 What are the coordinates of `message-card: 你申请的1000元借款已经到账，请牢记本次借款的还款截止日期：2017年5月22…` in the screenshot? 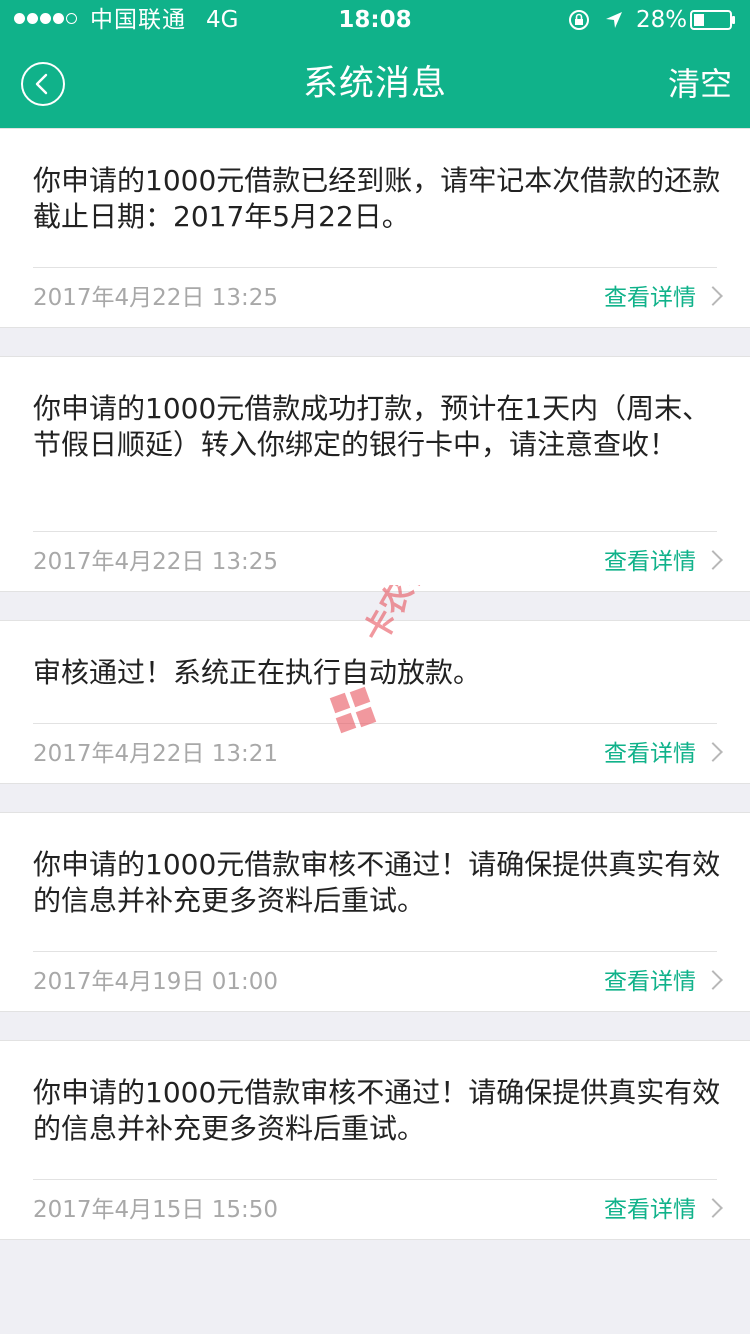 It's located at (375, 228).